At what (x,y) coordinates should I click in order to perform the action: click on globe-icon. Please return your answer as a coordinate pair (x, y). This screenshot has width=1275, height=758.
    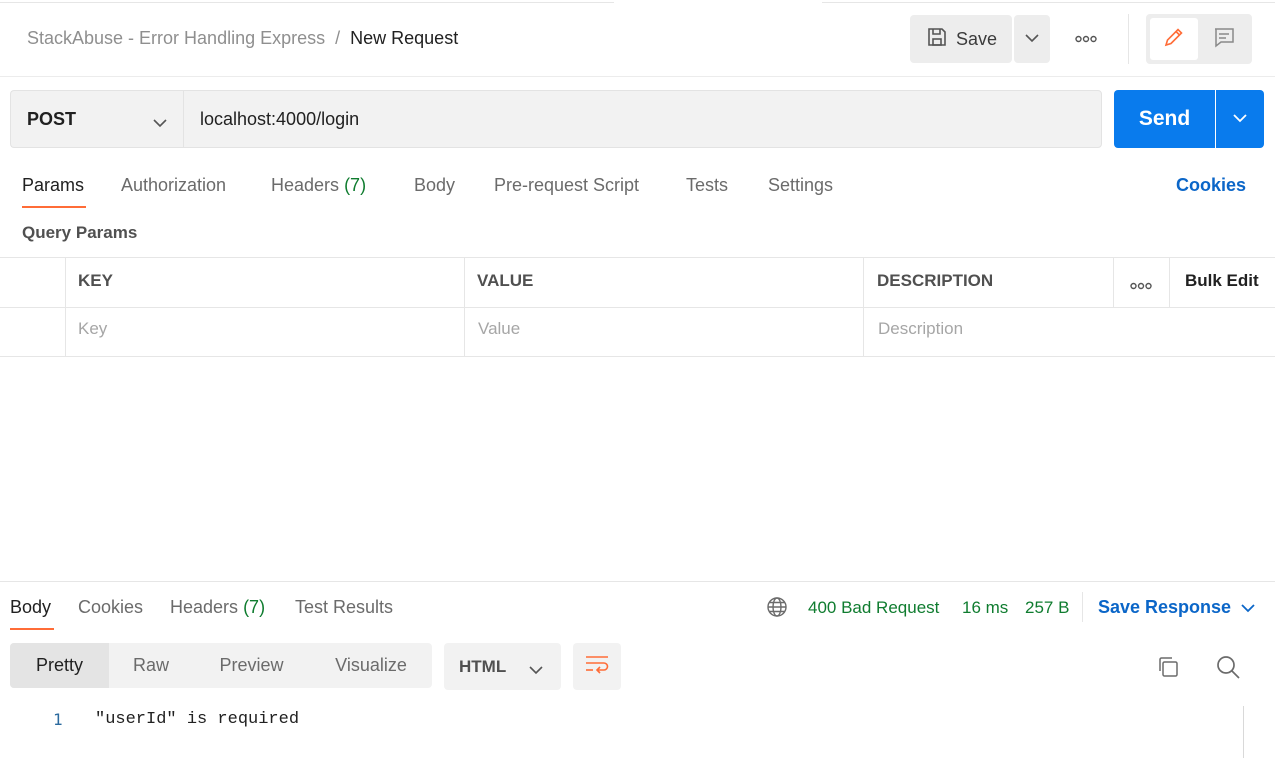
    Looking at the image, I should click on (777, 609).